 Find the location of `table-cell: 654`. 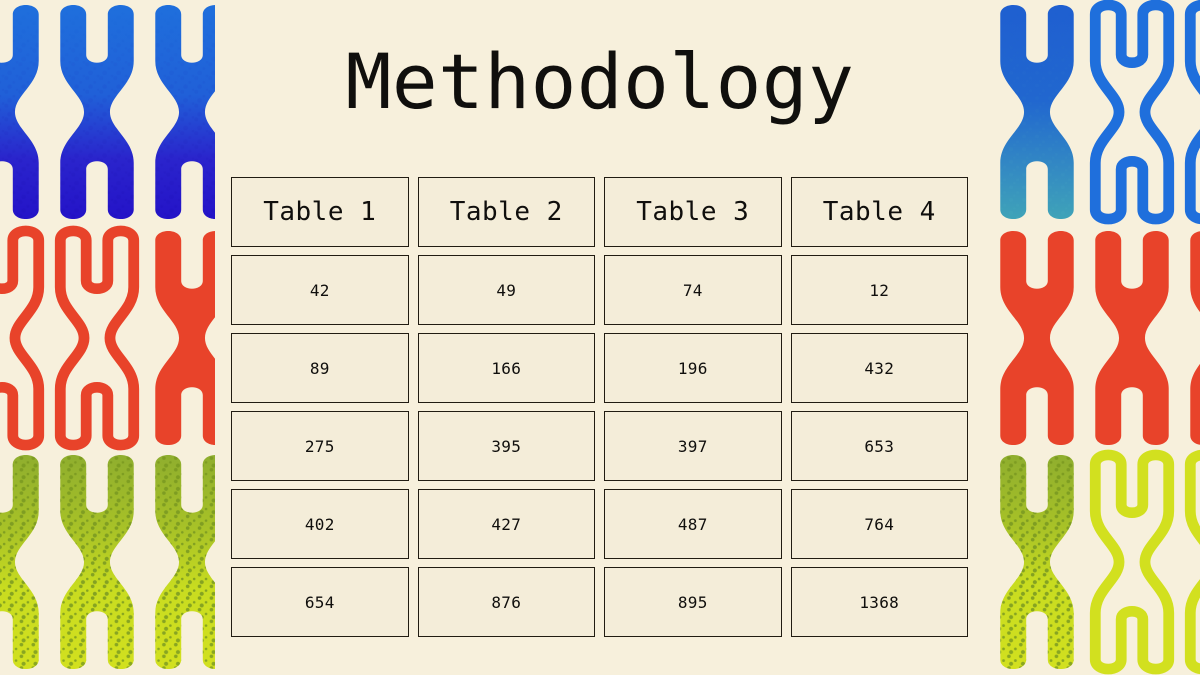

table-cell: 654 is located at coordinates (320, 602).